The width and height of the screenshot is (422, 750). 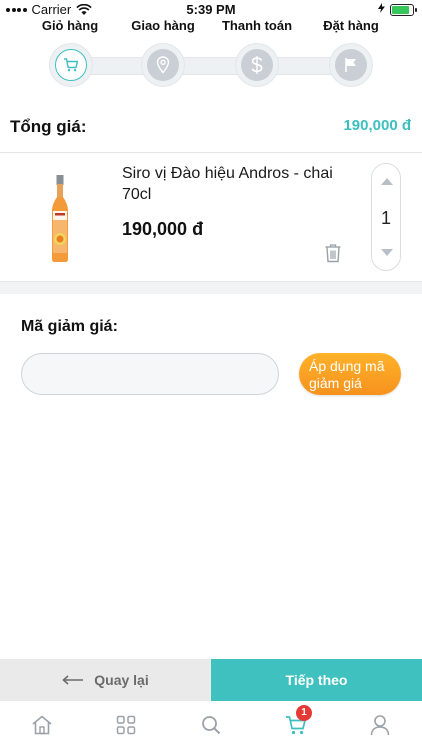 I want to click on clock: 5:39 PM, so click(x=211, y=9).